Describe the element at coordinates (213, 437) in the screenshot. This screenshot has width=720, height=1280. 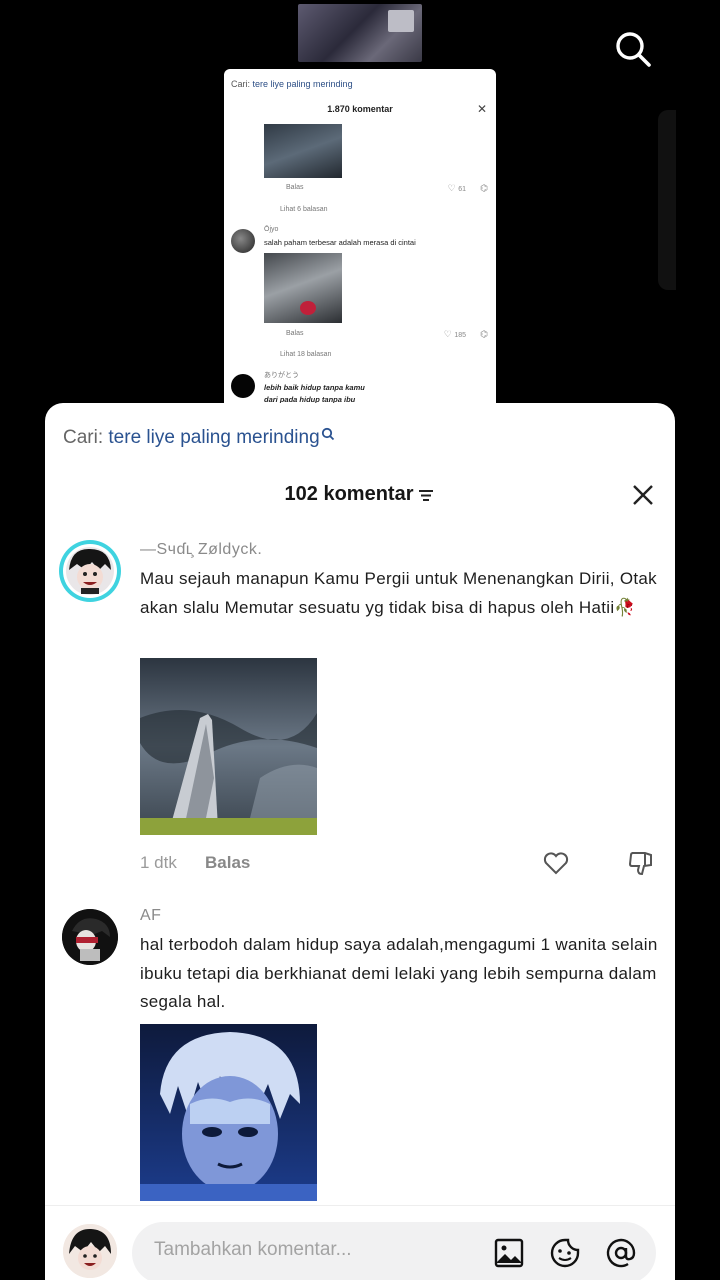
I see `search-keyword: tere liye paling merinding` at that location.